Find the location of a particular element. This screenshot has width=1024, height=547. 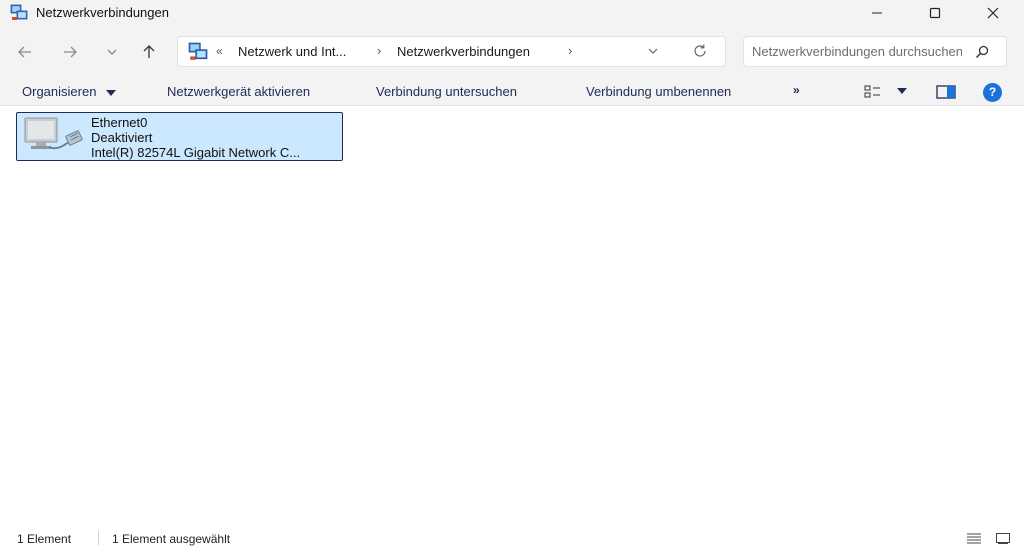

close-icon is located at coordinates (993, 13).